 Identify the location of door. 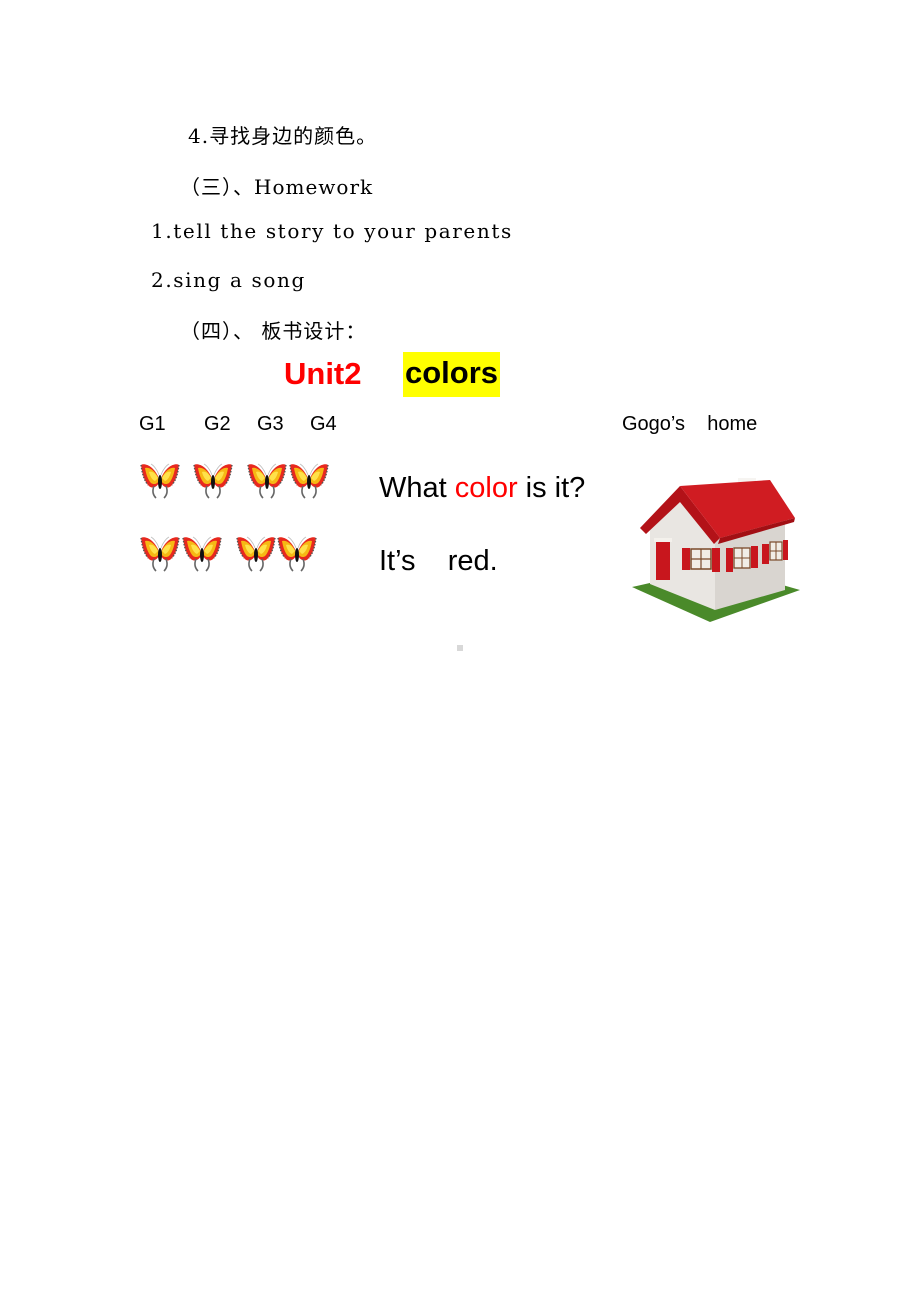
(663, 561).